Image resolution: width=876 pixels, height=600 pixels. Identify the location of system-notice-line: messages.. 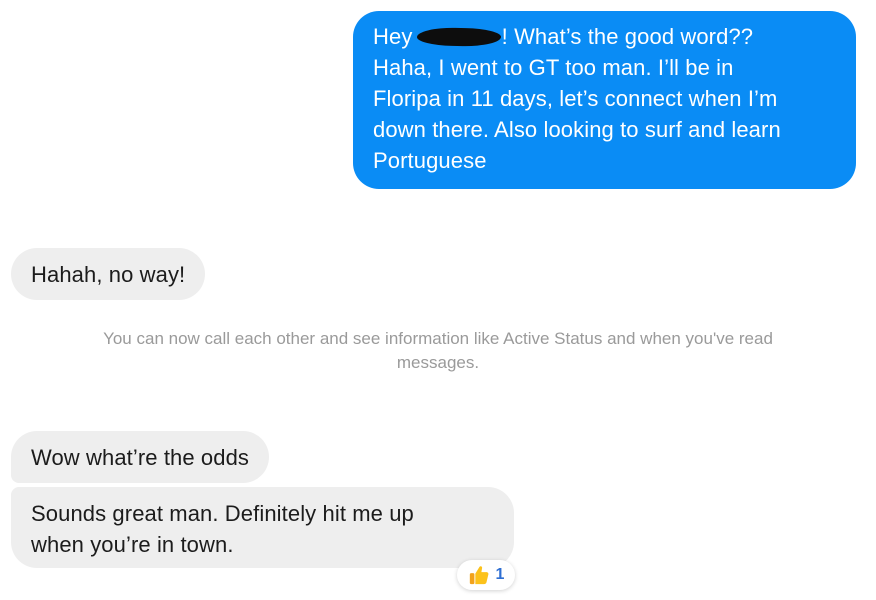
(438, 362).